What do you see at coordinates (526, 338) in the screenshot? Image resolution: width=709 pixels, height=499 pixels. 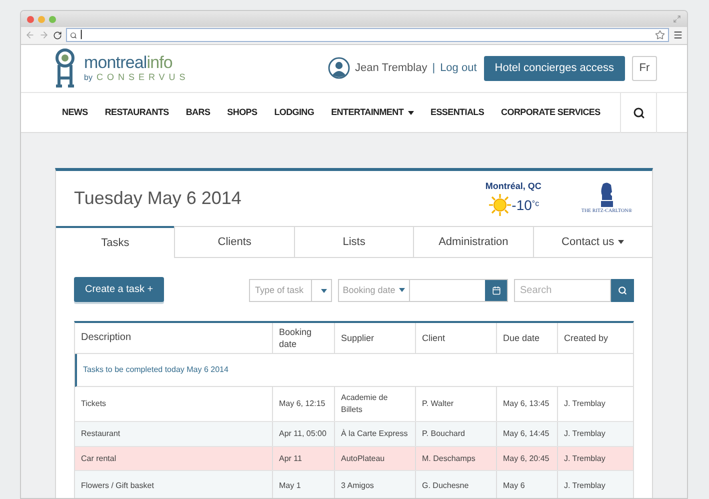 I see `column-header: Due date` at bounding box center [526, 338].